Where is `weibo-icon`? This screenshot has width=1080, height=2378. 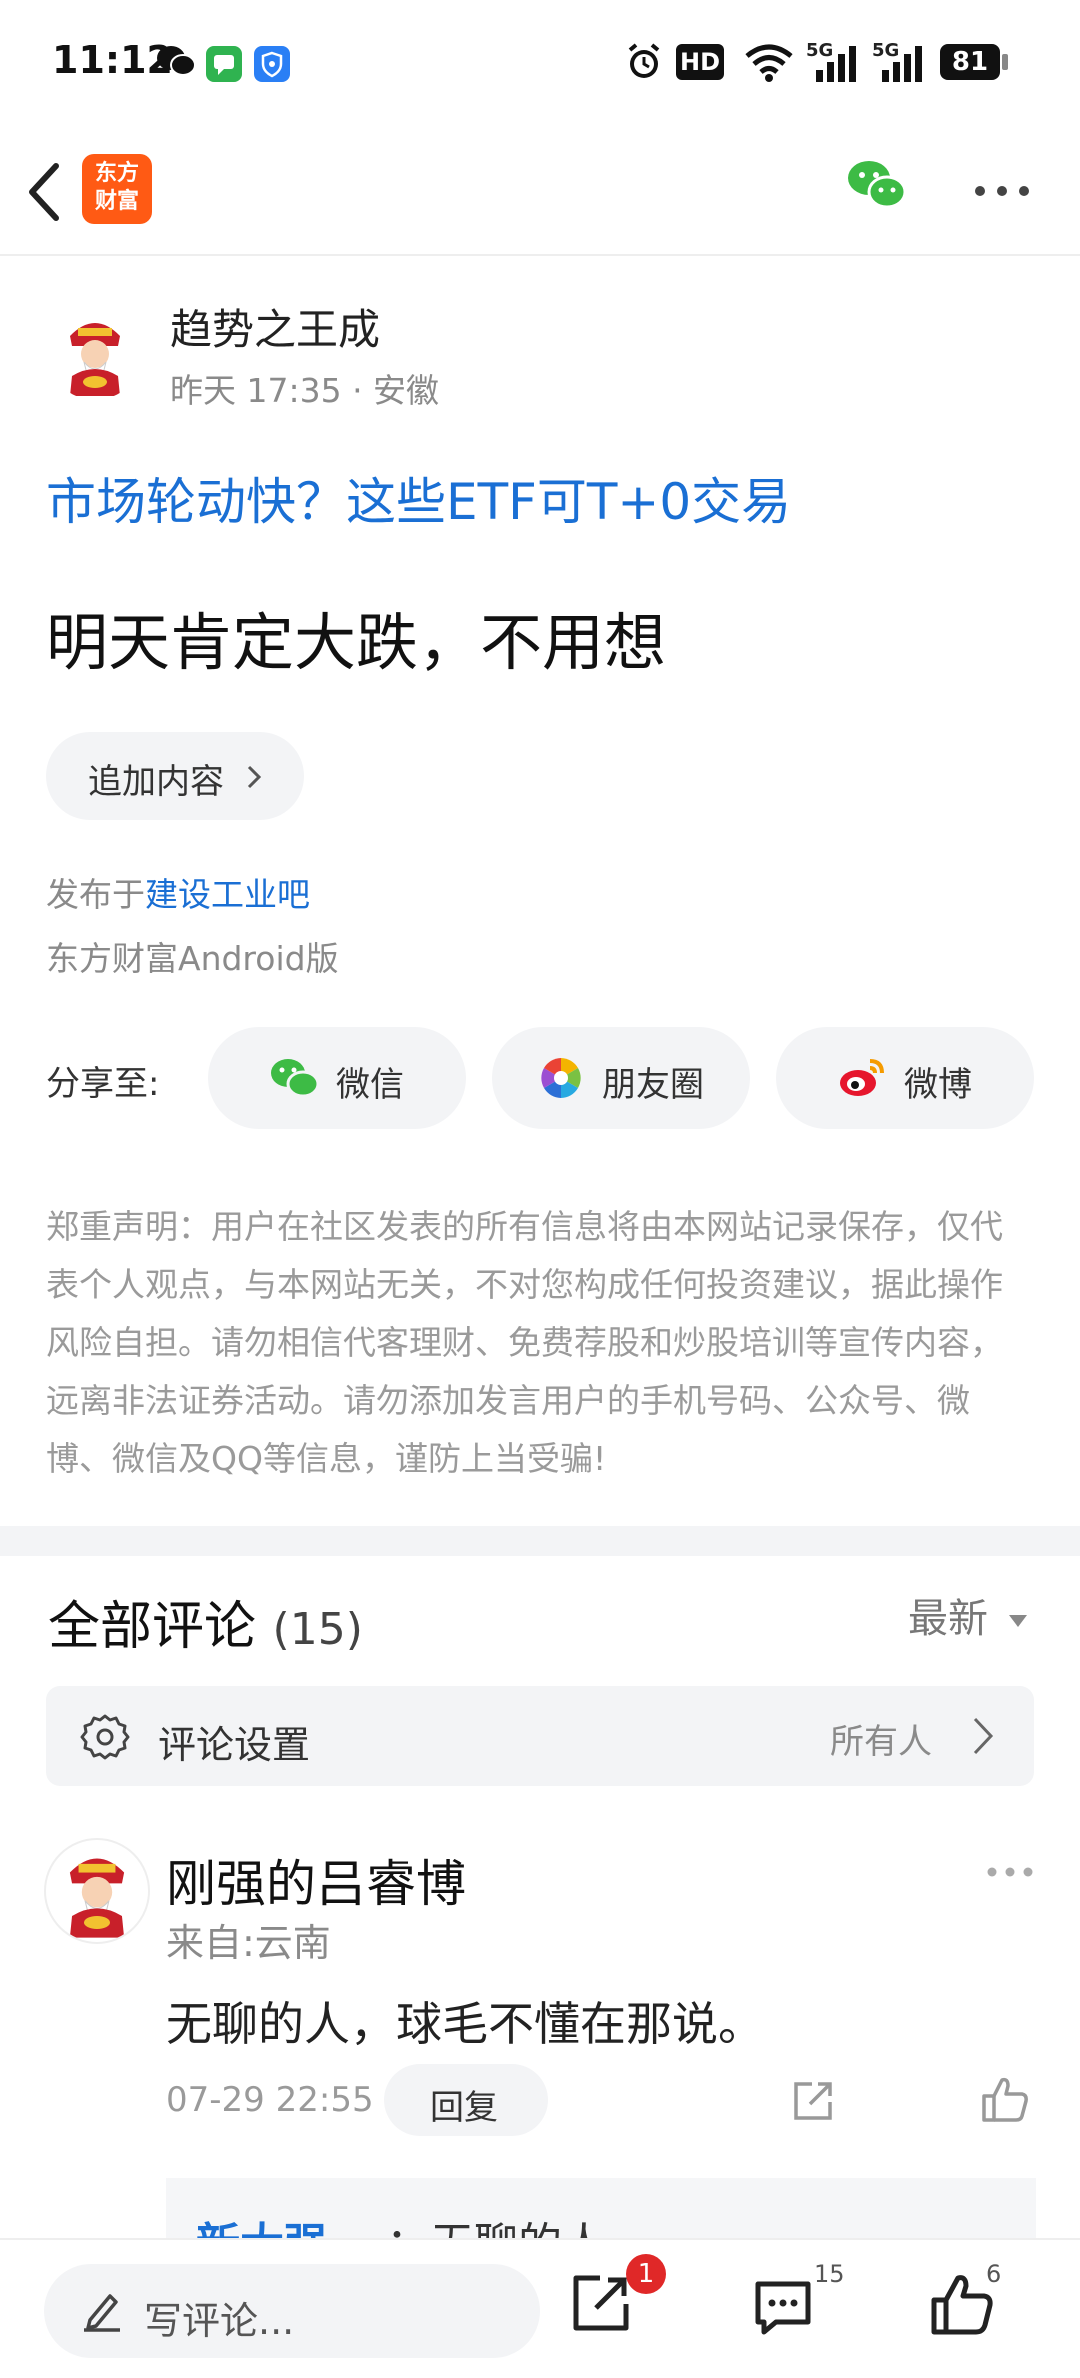
weibo-icon is located at coordinates (862, 1077).